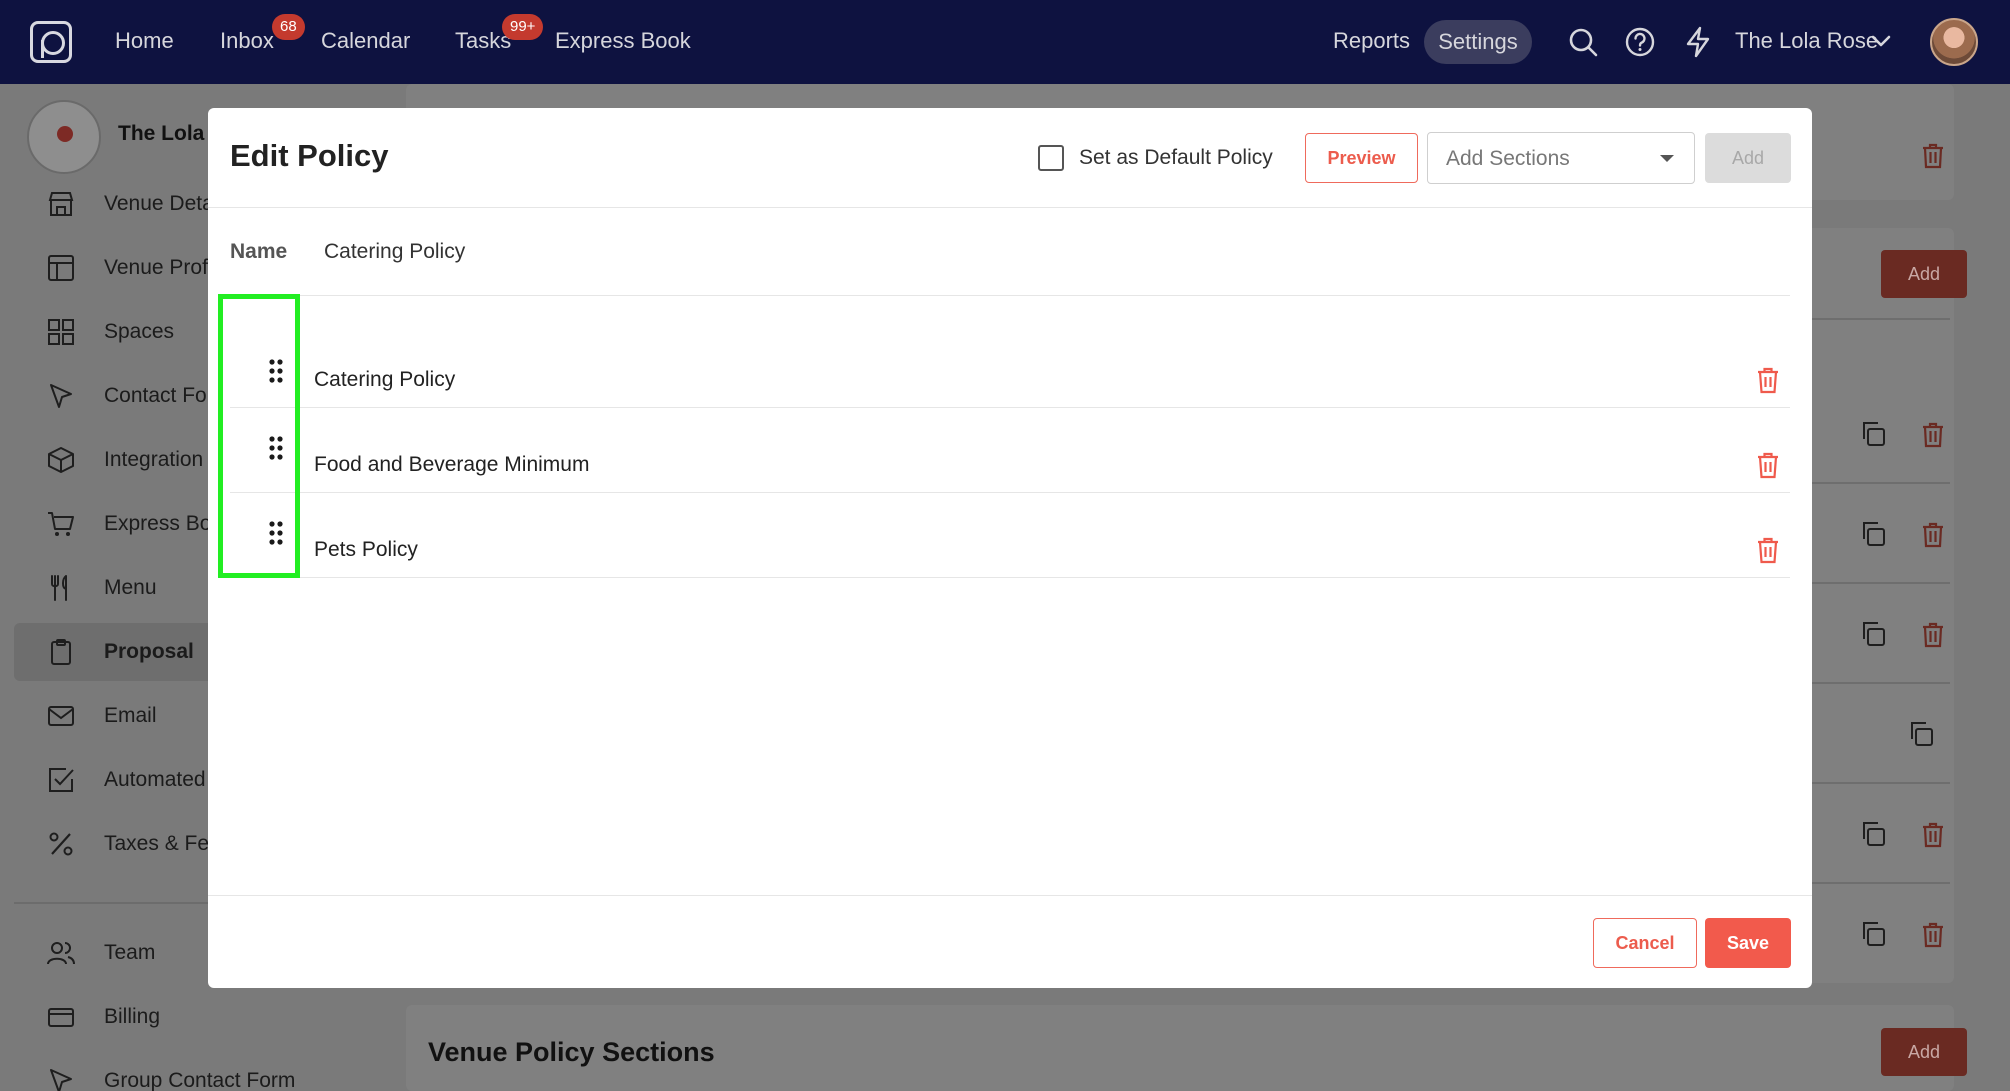 The height and width of the screenshot is (1091, 2010). What do you see at coordinates (1508, 158) in the screenshot?
I see `add-sections-placeholder: Add Sections` at bounding box center [1508, 158].